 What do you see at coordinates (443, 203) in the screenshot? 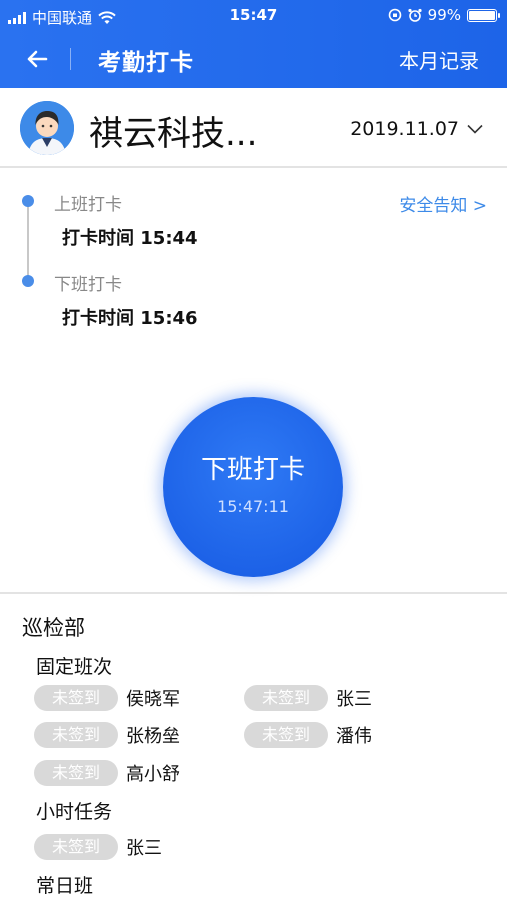
I see `safety-notice-link: 安全告知 >` at bounding box center [443, 203].